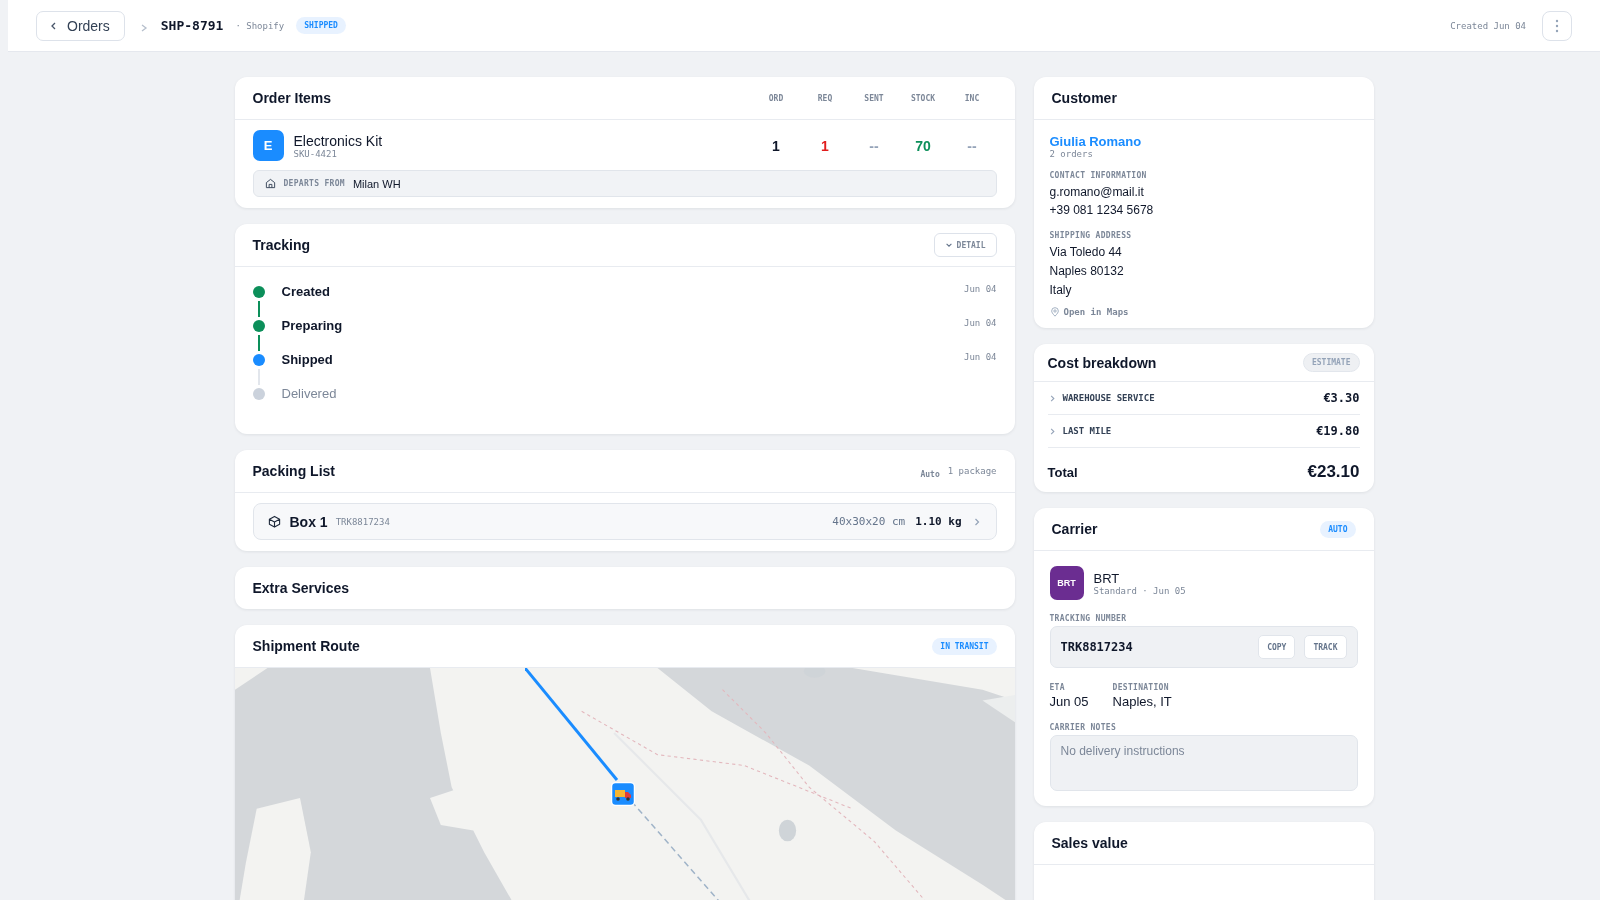 The width and height of the screenshot is (1600, 900). I want to click on total-amount: €23.10, so click(1333, 472).